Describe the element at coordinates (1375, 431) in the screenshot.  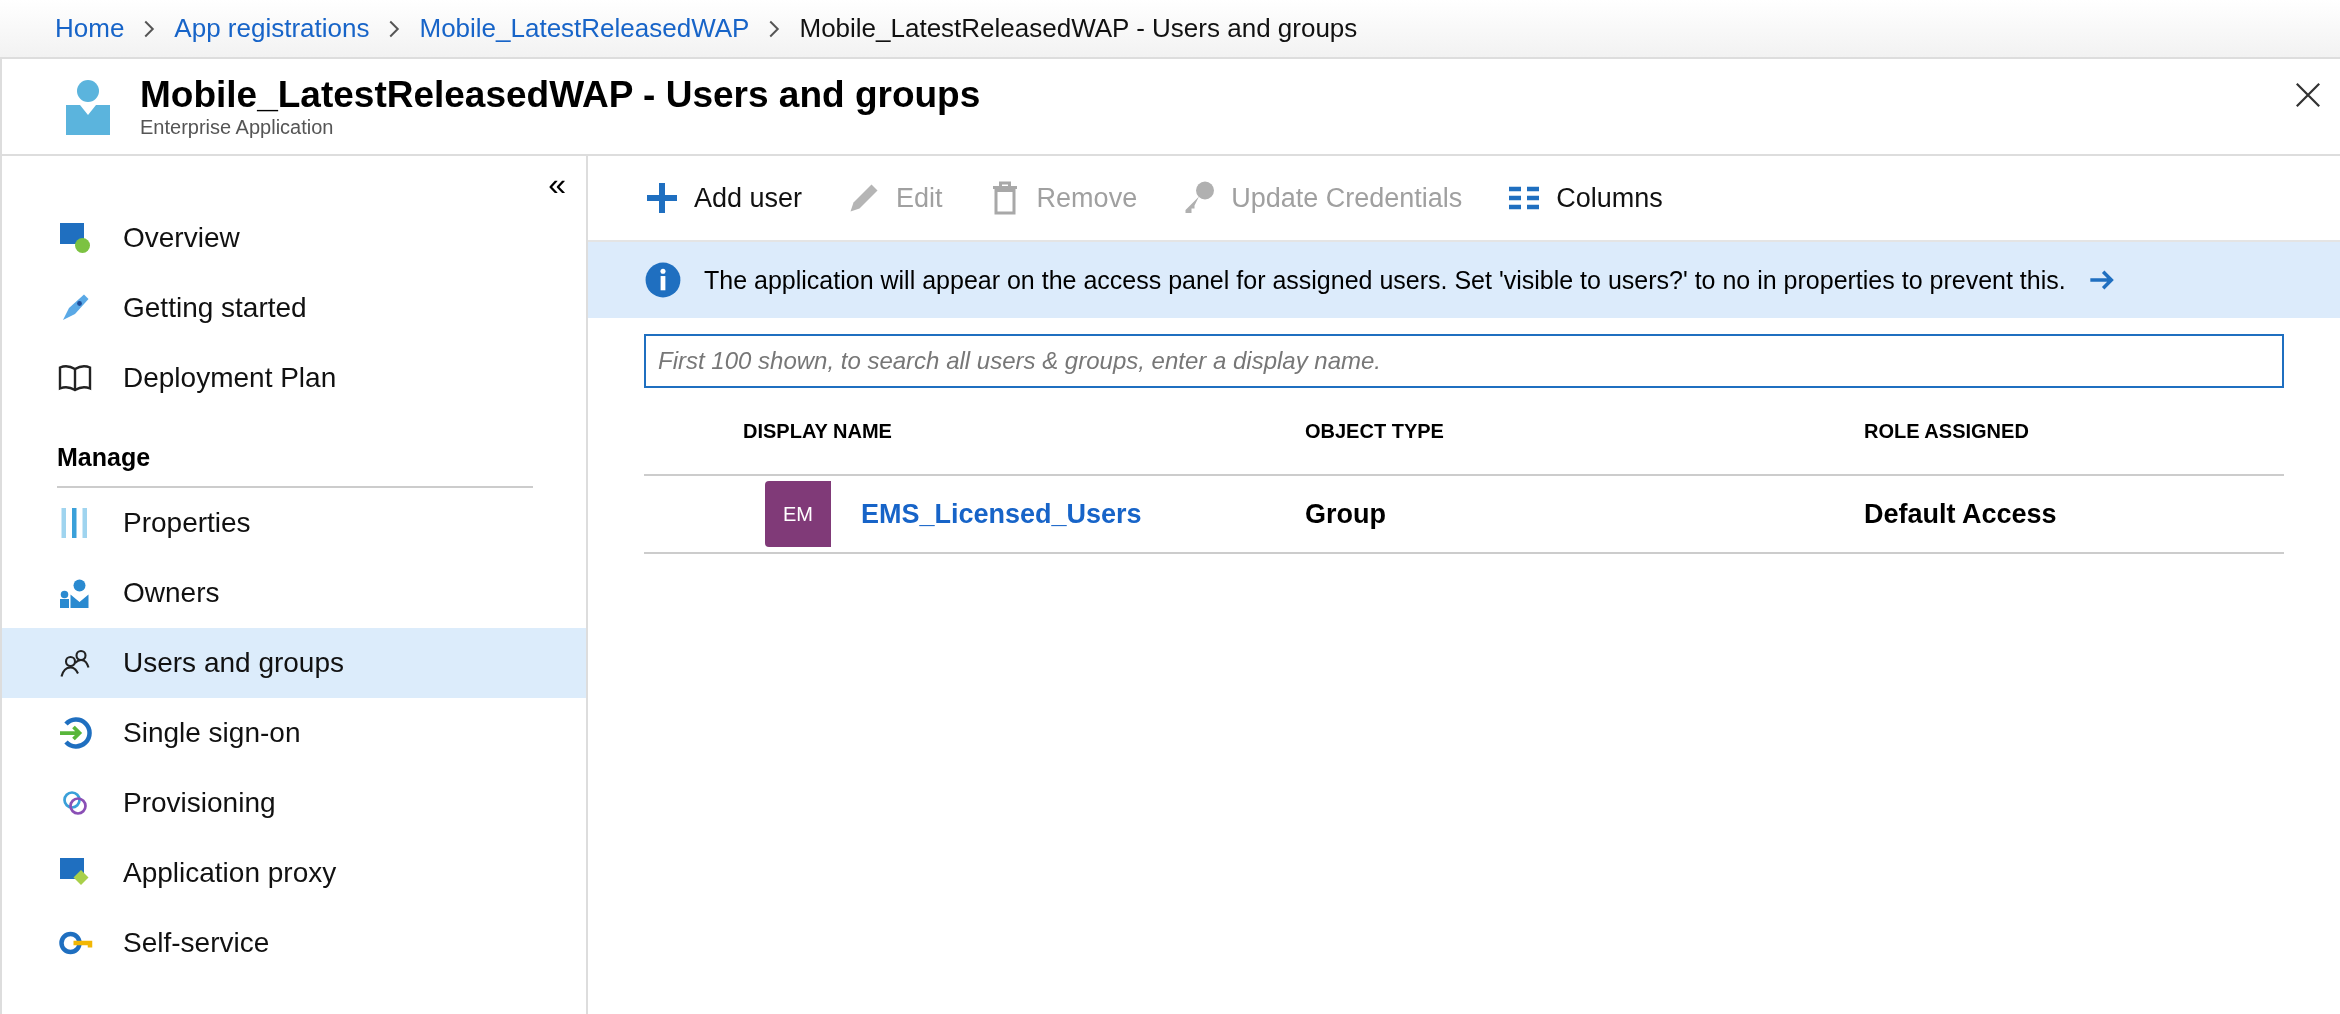
I see `column-header: OBJECT TYPE` at that location.